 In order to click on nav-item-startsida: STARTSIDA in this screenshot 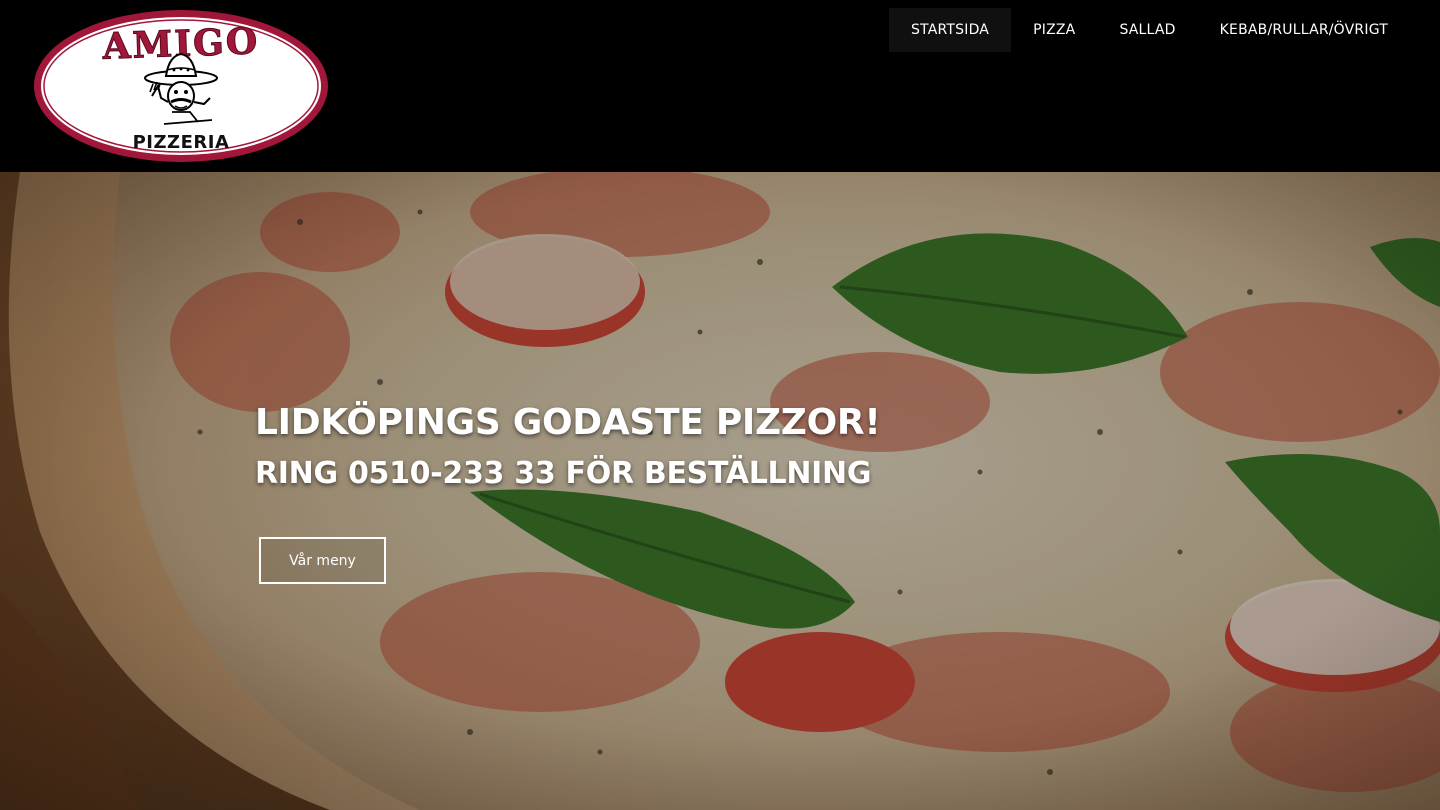, I will do `click(950, 30)`.